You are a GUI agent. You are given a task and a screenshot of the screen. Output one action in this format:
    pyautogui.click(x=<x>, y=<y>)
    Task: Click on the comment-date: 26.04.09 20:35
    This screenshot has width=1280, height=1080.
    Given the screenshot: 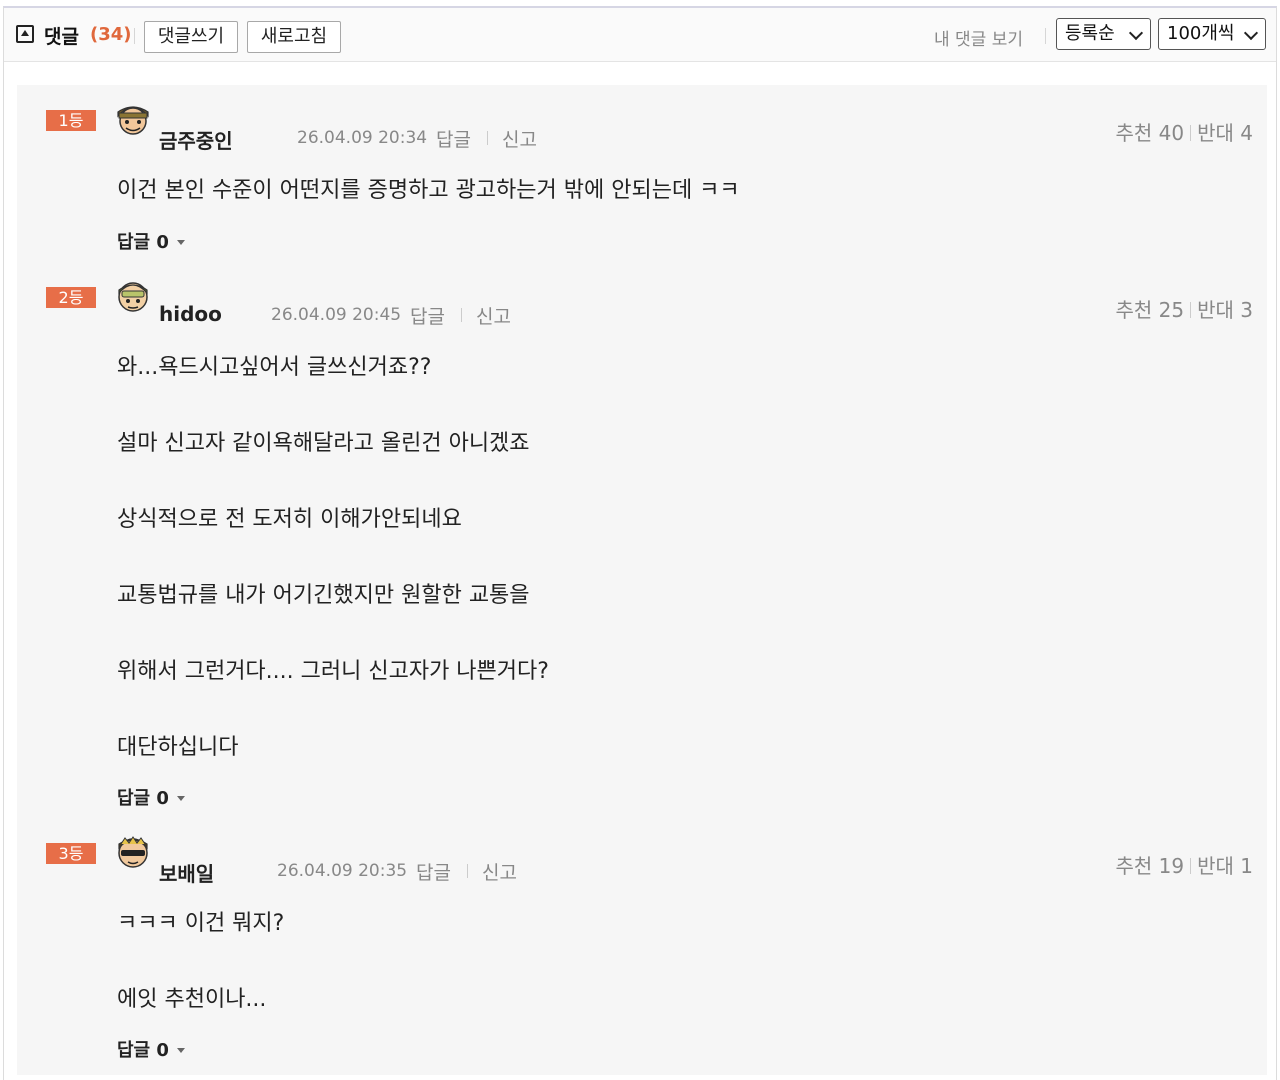 What is the action you would take?
    pyautogui.click(x=342, y=871)
    